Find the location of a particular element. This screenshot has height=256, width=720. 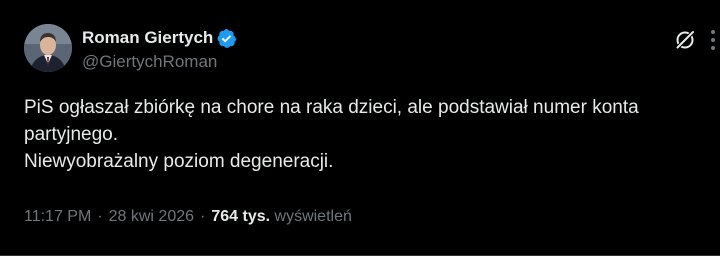

avatar-image is located at coordinates (48, 48).